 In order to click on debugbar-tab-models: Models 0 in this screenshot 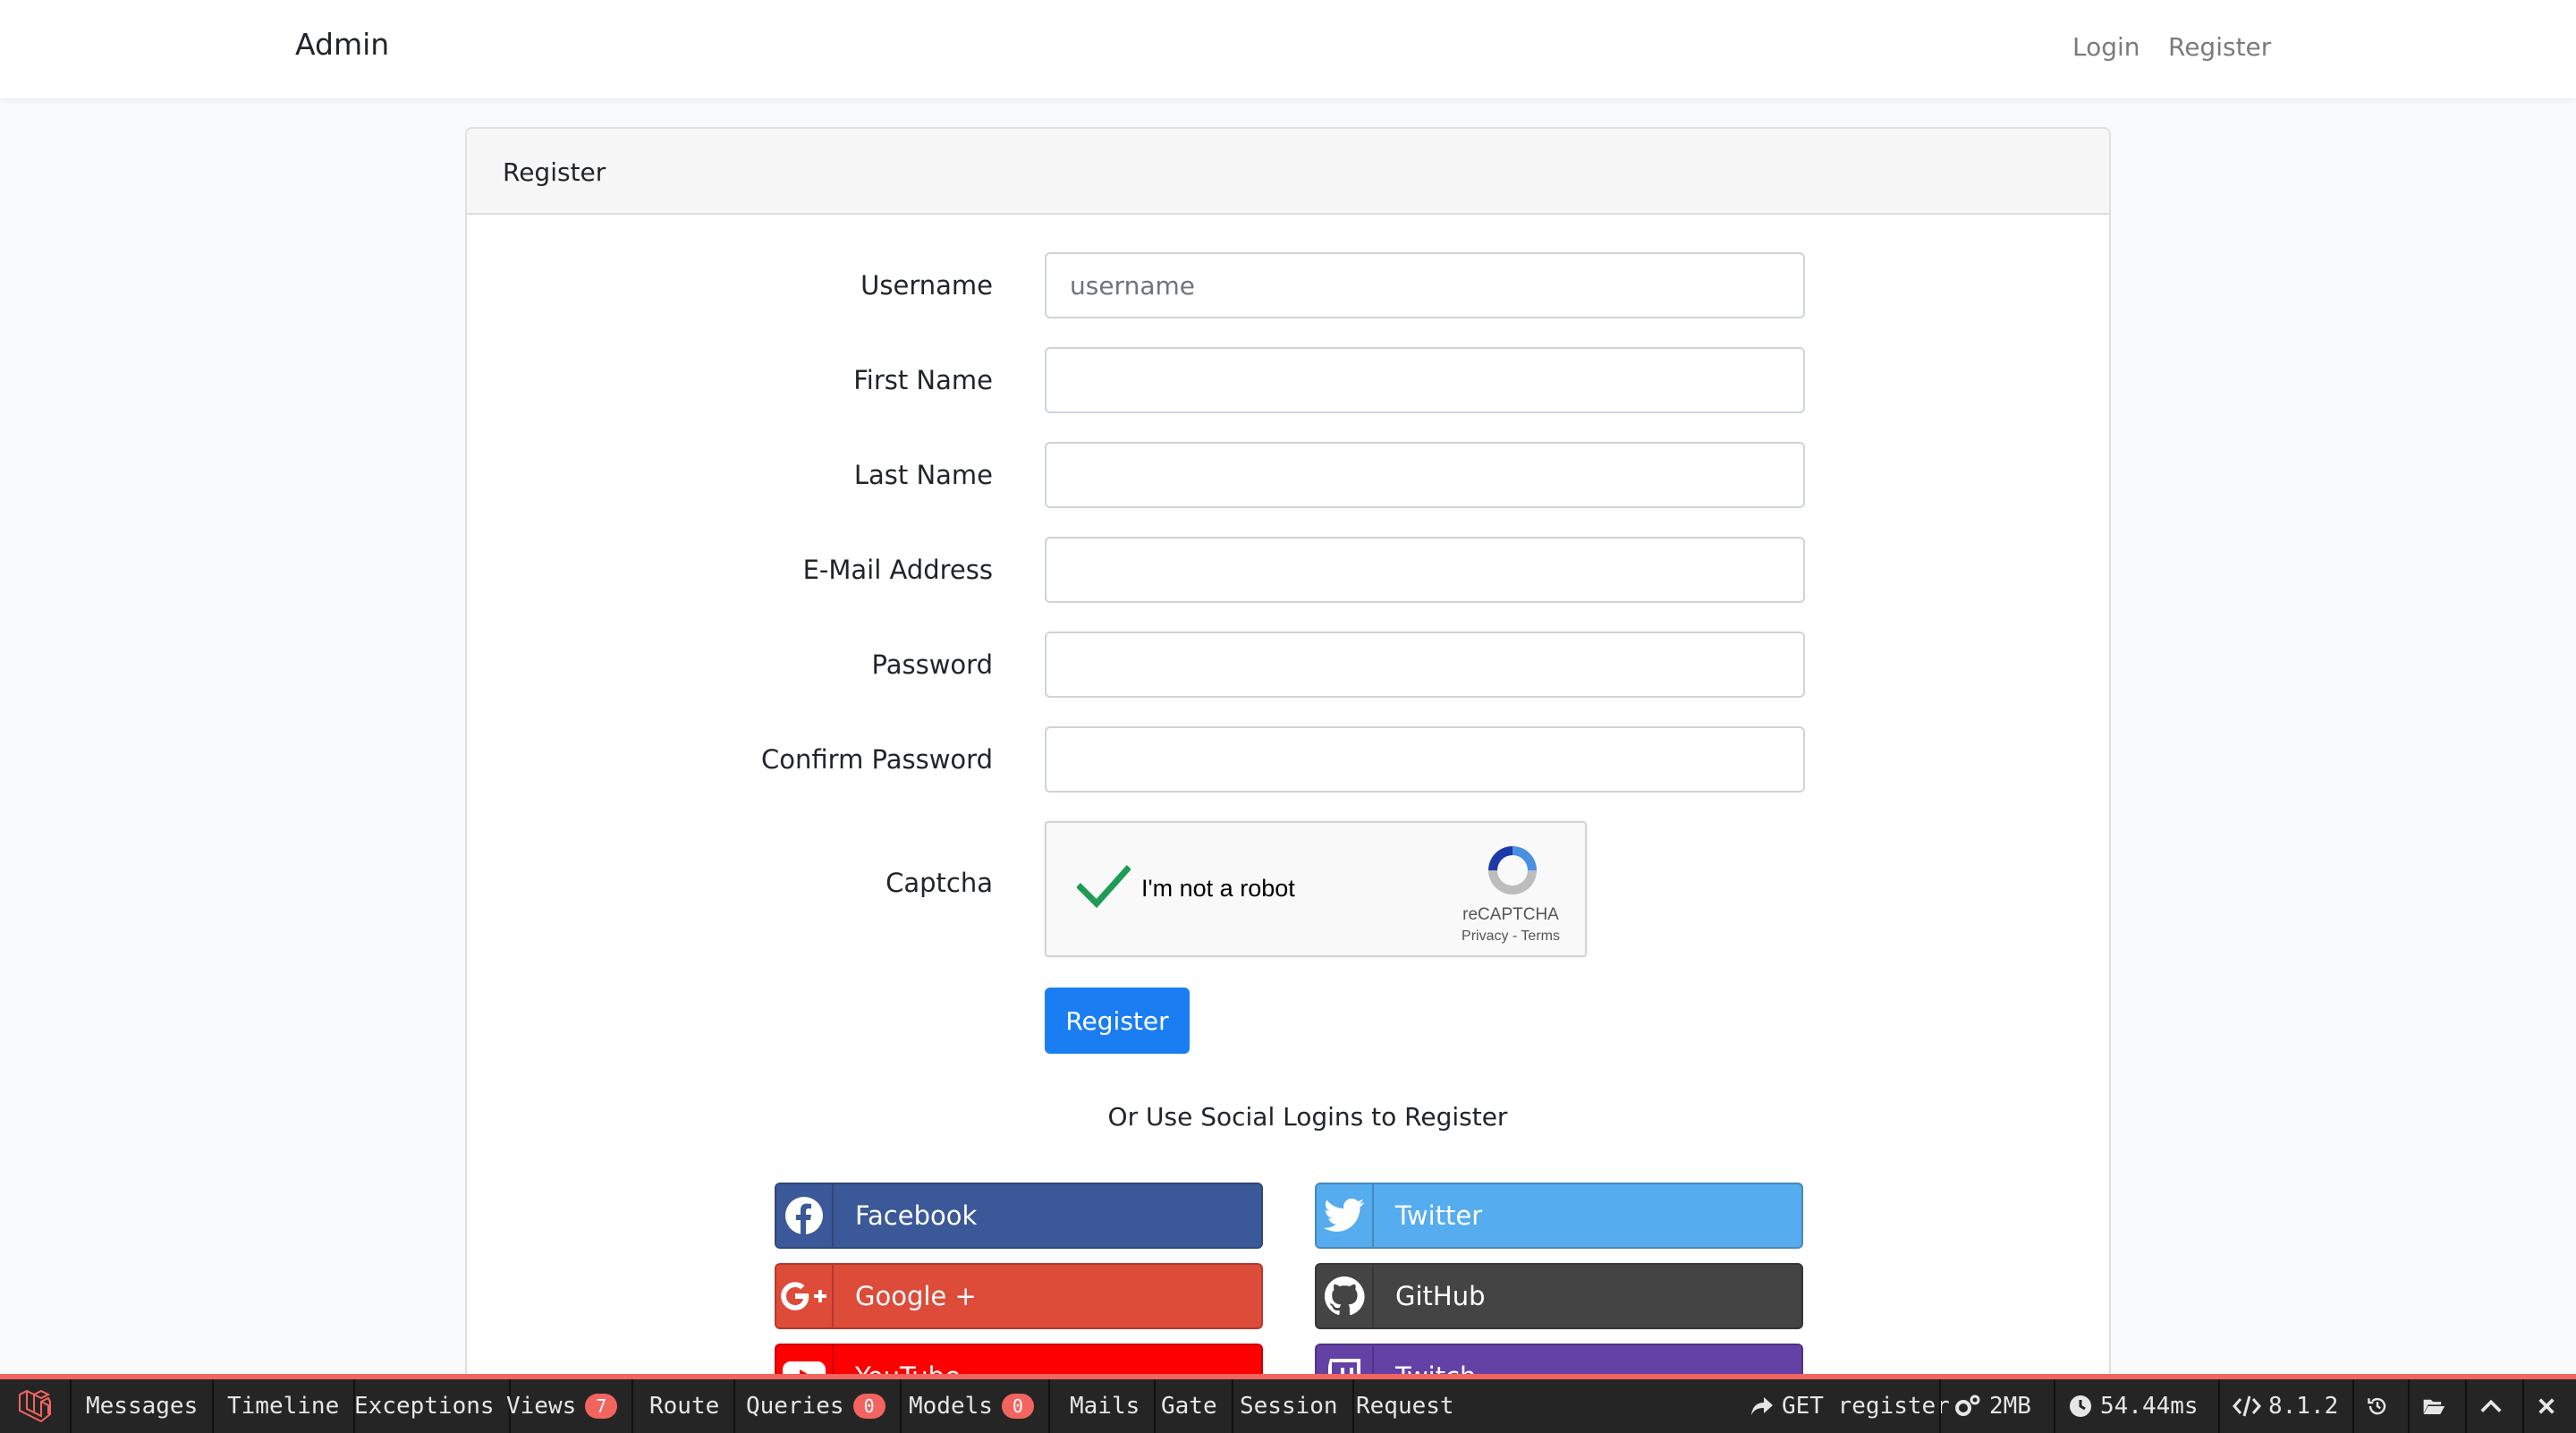, I will do `click(972, 1406)`.